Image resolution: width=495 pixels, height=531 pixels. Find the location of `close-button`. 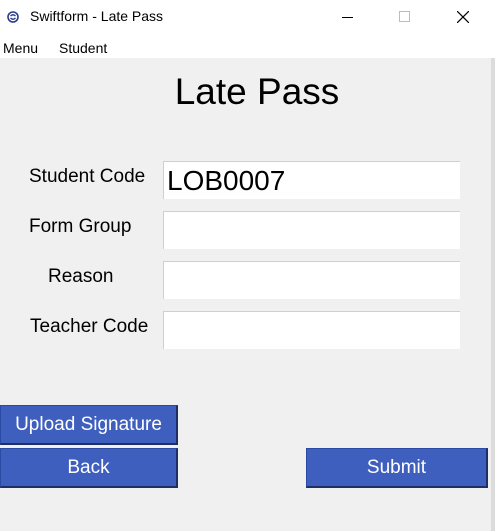

close-button is located at coordinates (463, 17).